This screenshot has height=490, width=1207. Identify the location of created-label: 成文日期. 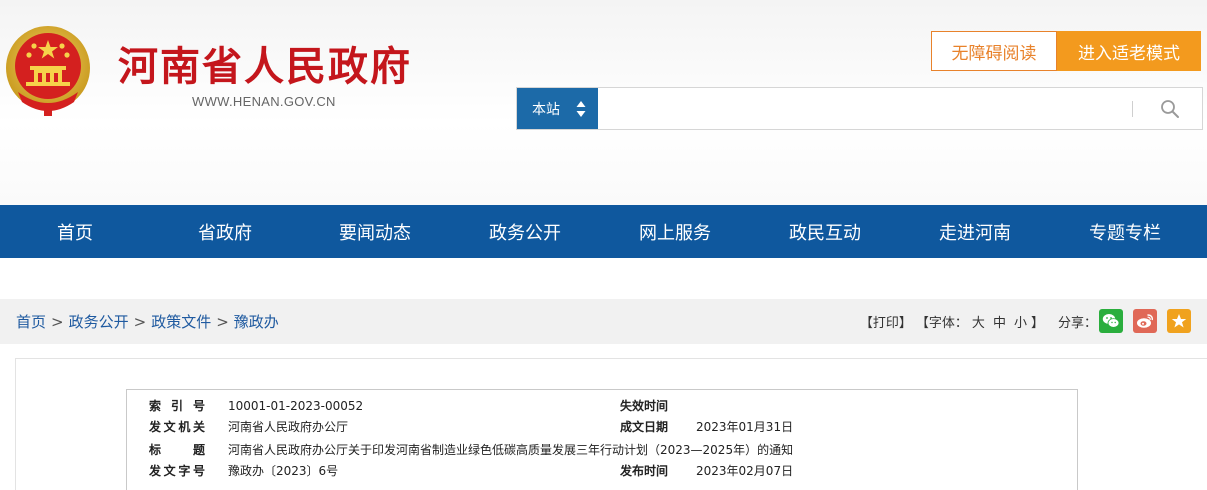
(644, 427).